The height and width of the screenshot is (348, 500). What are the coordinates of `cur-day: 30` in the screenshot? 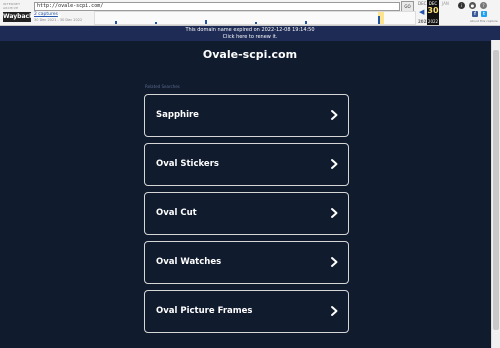 It's located at (433, 10).